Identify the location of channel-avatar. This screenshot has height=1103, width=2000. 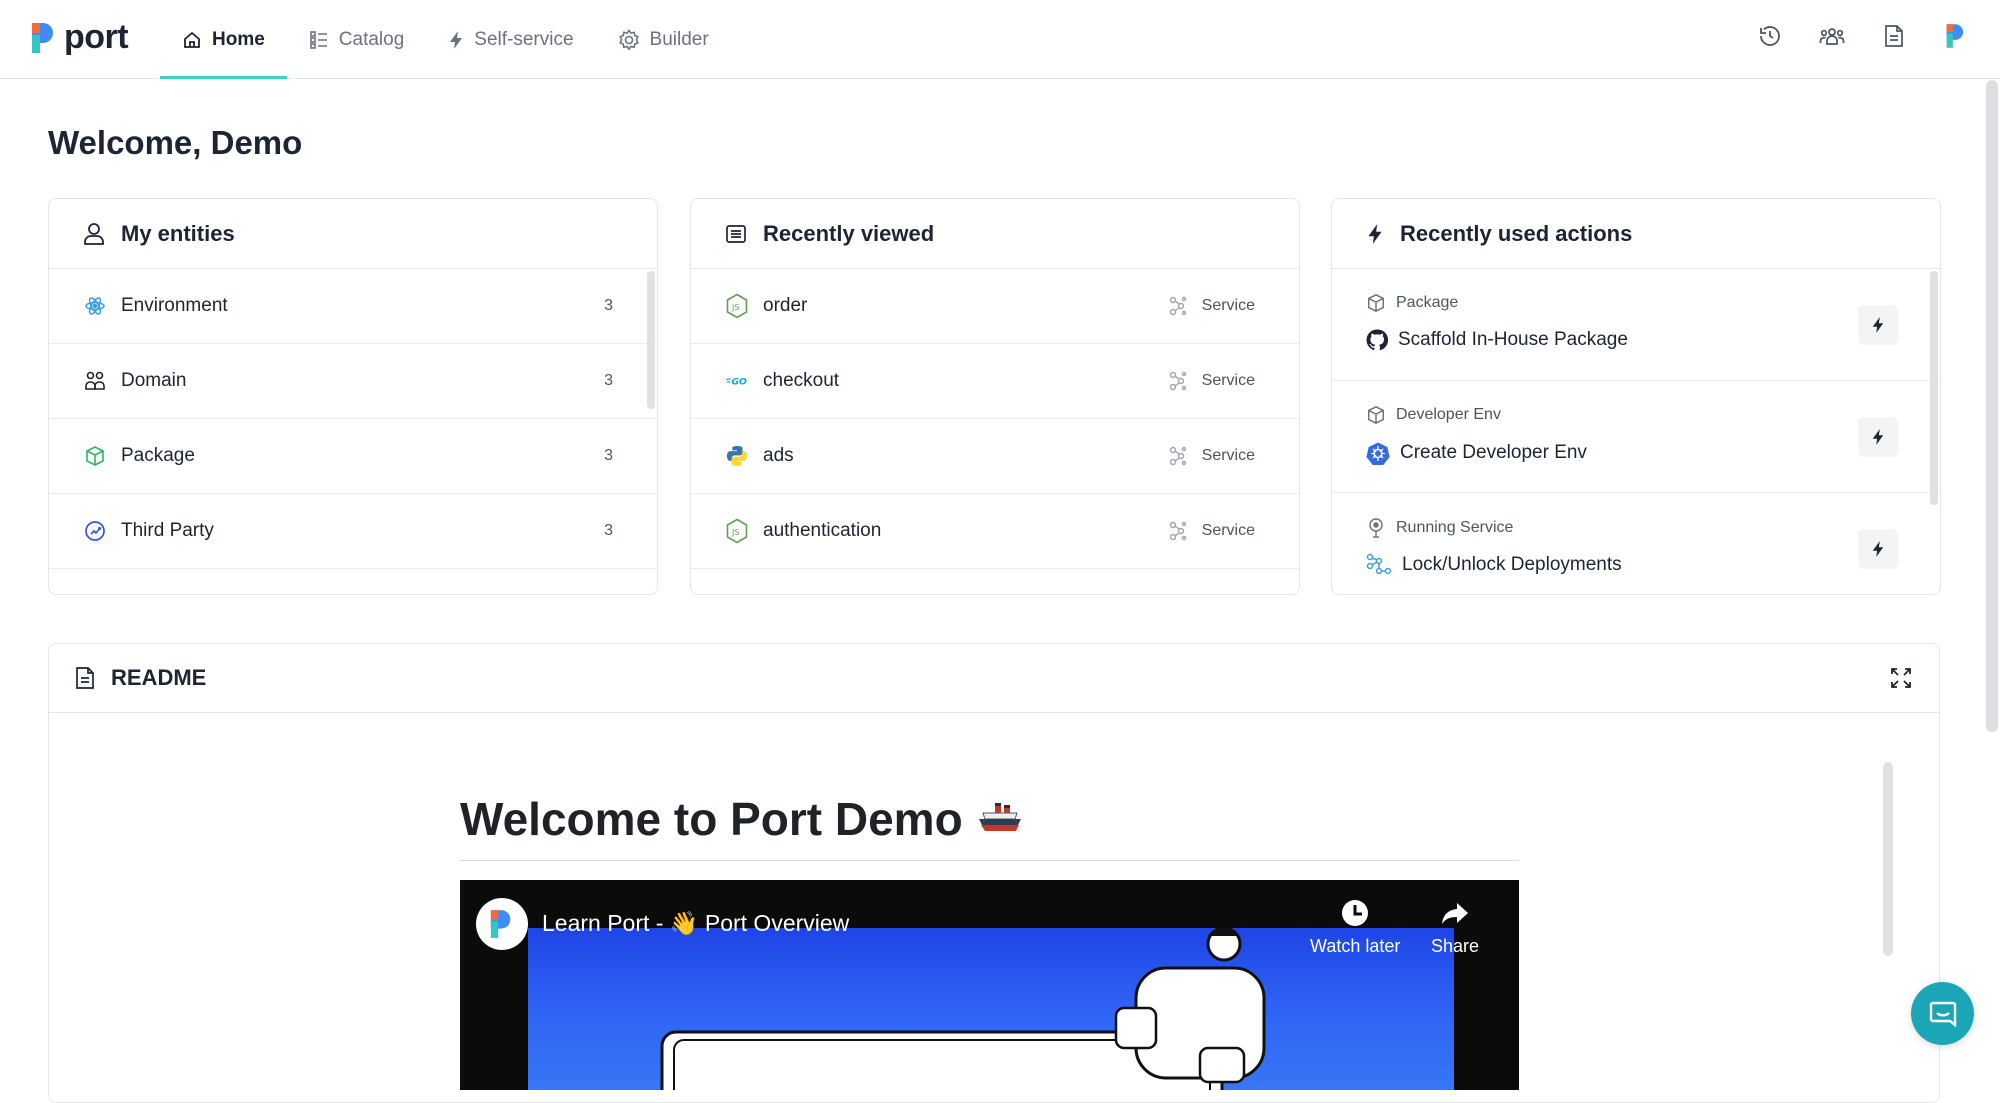
(502, 924).